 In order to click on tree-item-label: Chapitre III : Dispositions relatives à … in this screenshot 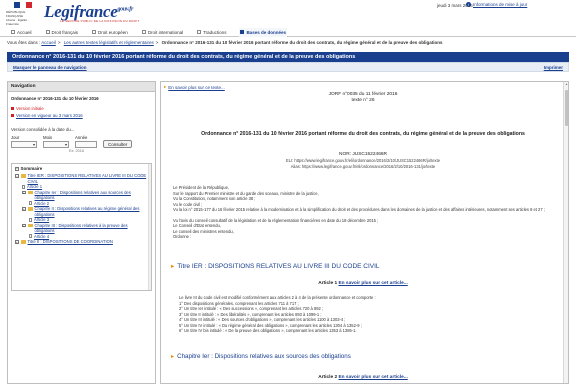, I will do `click(81, 228)`.